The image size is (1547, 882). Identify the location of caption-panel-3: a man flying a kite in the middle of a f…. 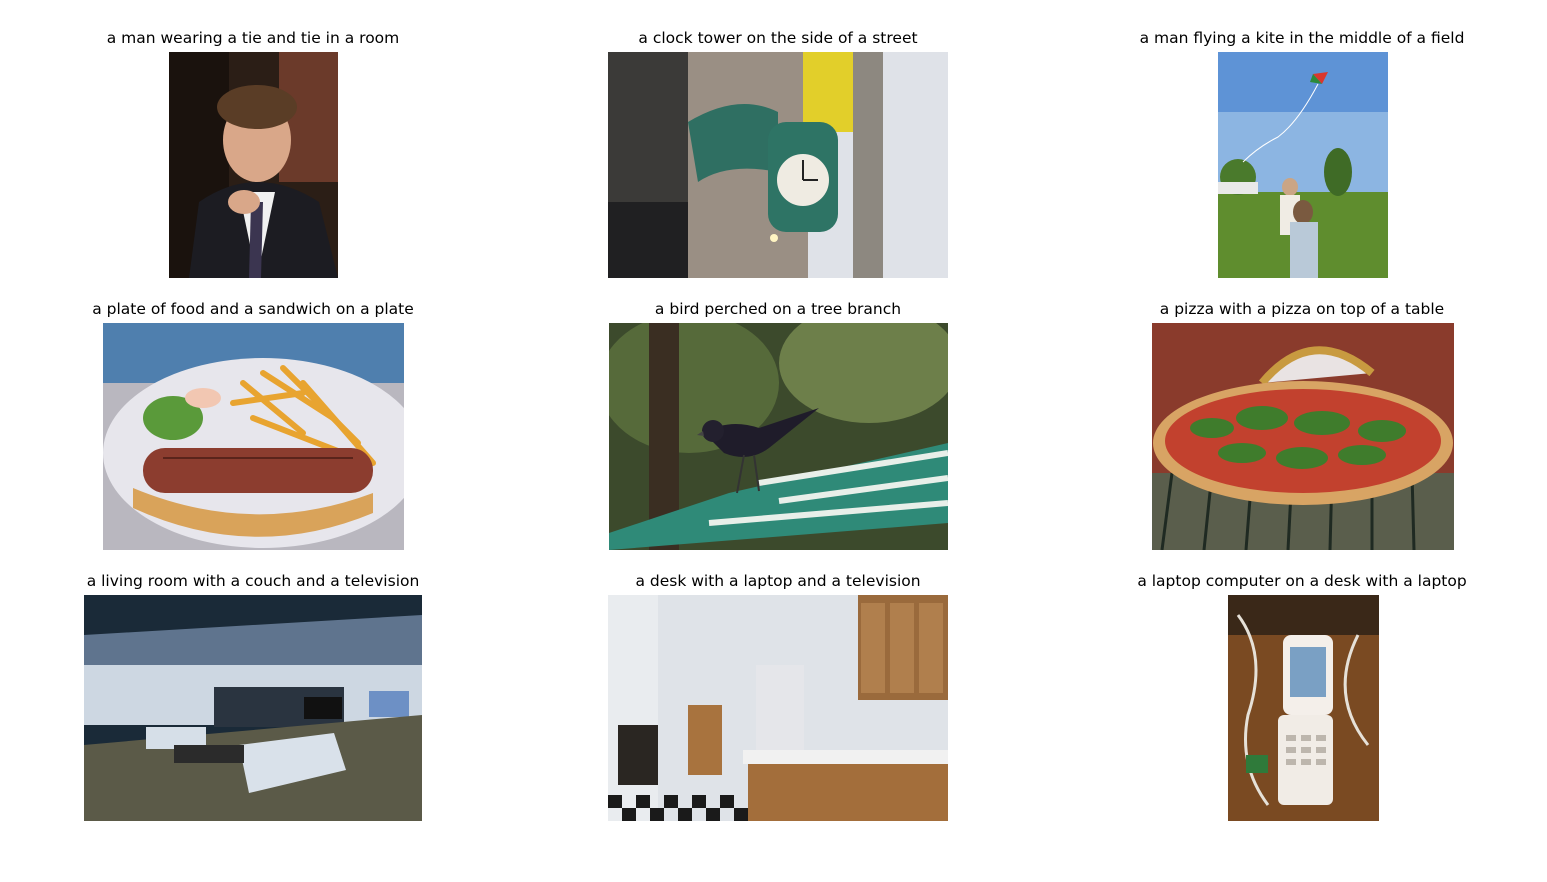
(1302, 38).